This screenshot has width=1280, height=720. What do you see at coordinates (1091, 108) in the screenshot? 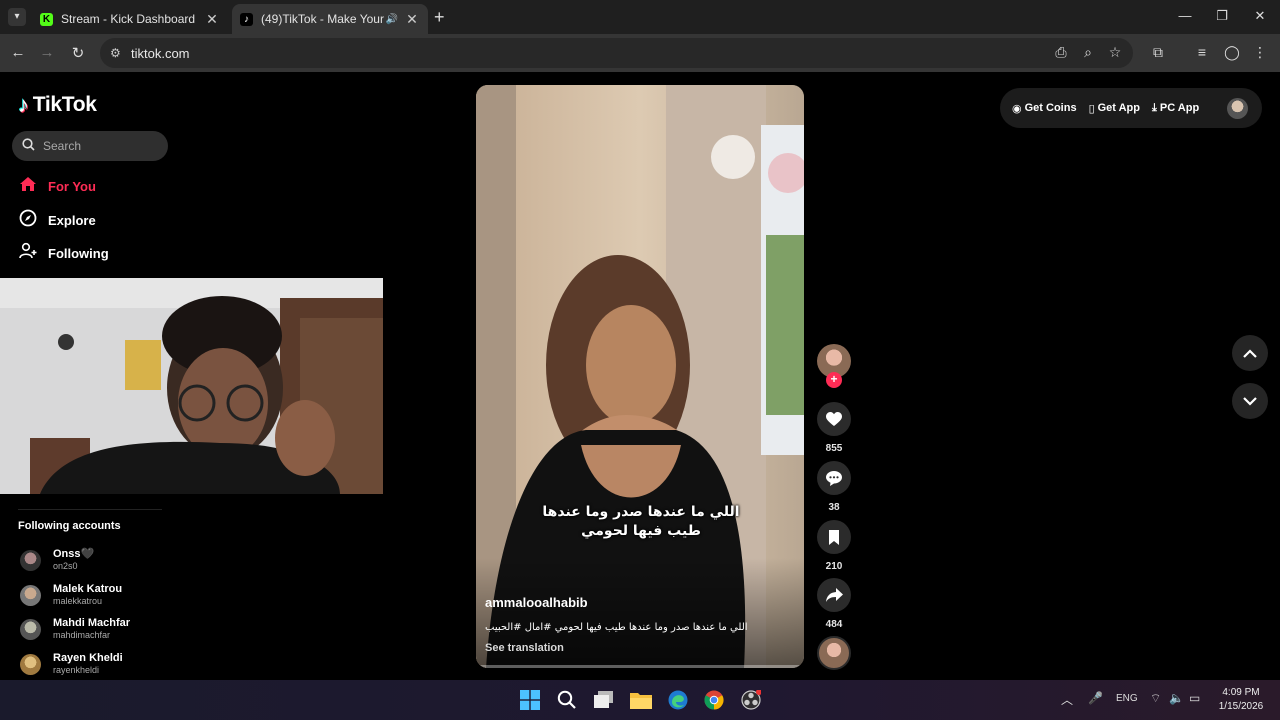
I see `phone-icon: ▯` at bounding box center [1091, 108].